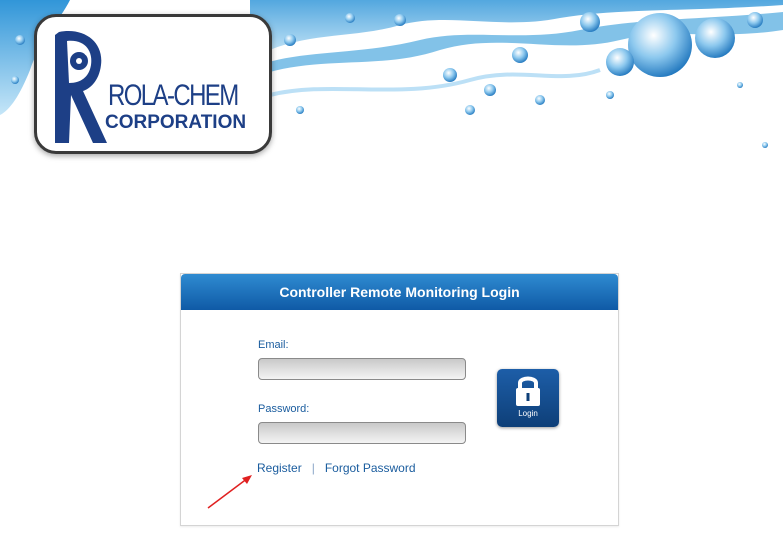  What do you see at coordinates (284, 409) in the screenshot?
I see `password-label: Password:` at bounding box center [284, 409].